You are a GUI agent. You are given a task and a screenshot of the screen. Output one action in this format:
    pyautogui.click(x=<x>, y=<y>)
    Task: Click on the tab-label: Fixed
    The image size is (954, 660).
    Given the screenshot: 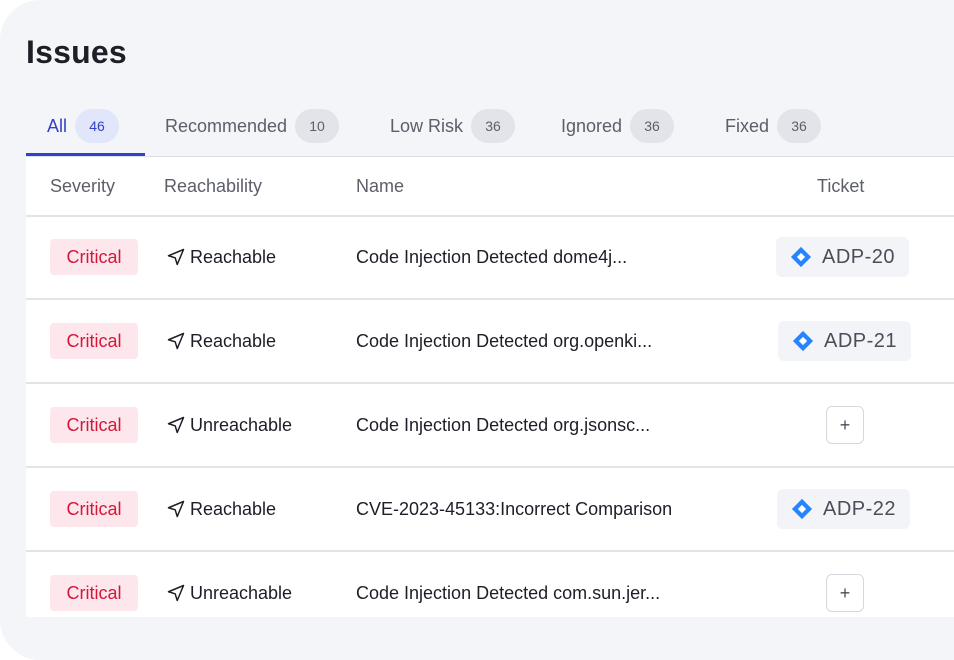 What is the action you would take?
    pyautogui.click(x=747, y=125)
    